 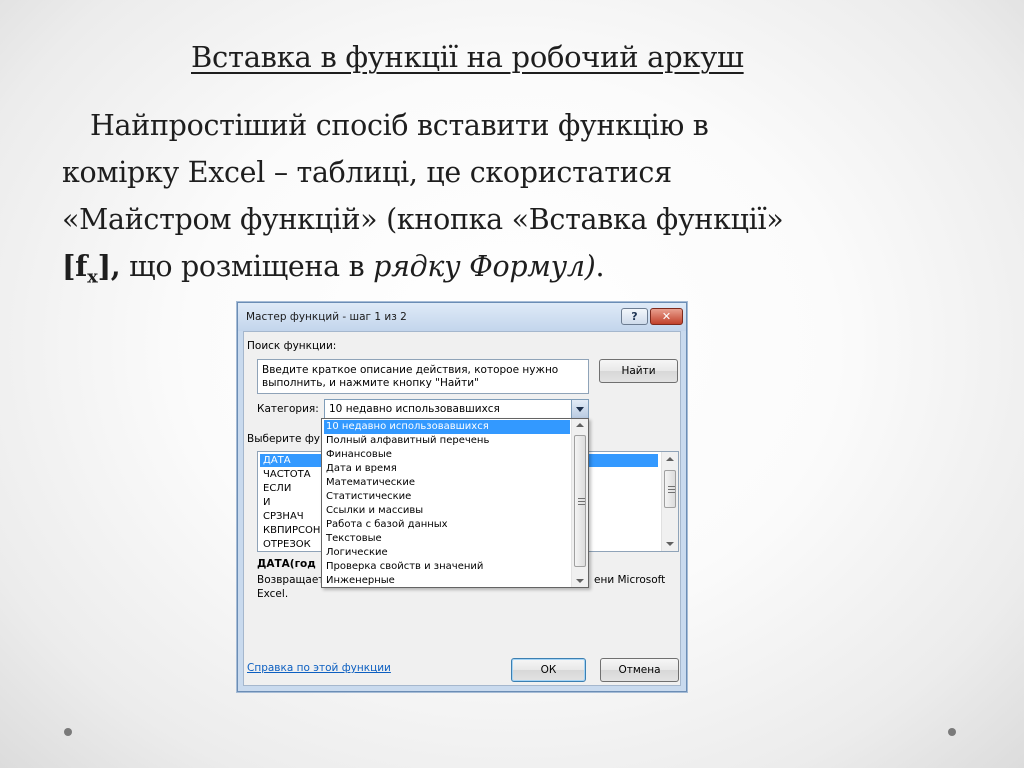 I want to click on category-option: Дата и время, so click(x=447, y=469).